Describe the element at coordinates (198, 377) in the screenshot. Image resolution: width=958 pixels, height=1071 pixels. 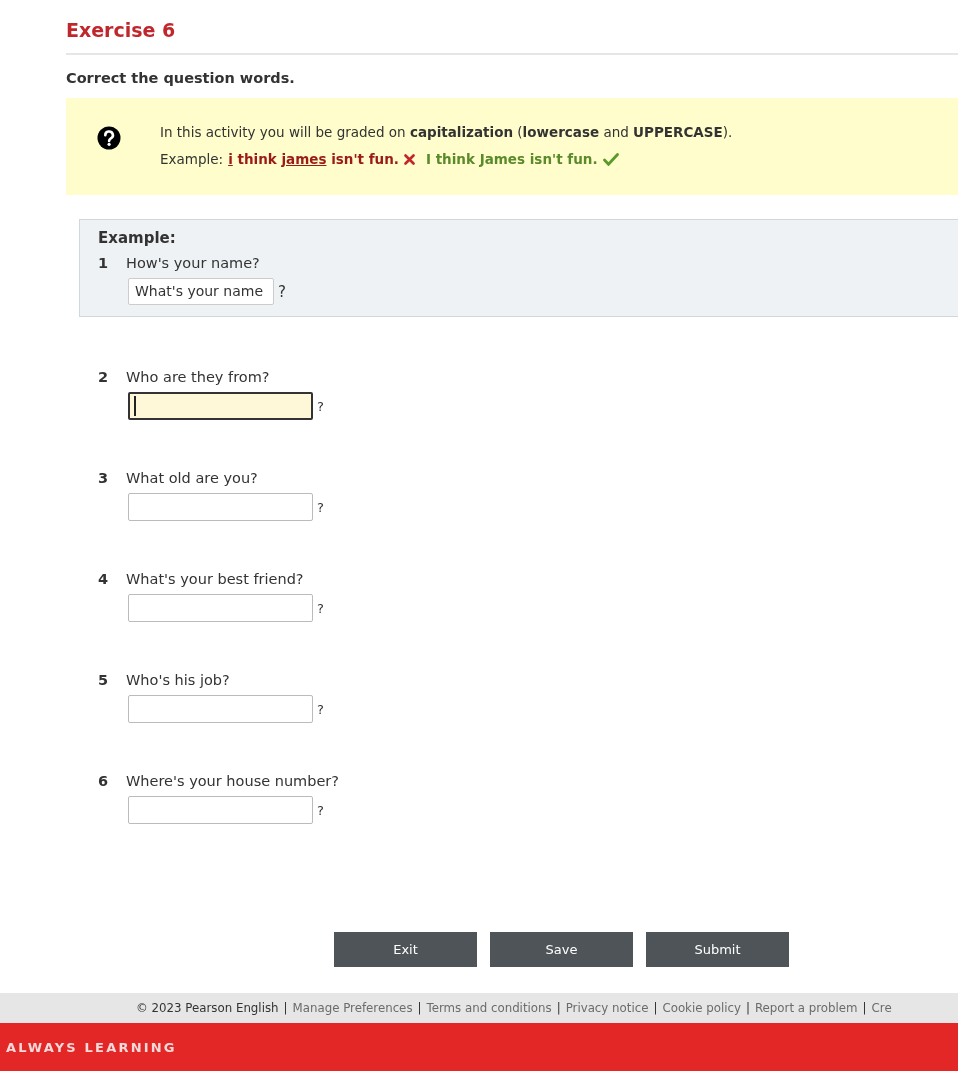
I see `question-text: Who are they from?` at that location.